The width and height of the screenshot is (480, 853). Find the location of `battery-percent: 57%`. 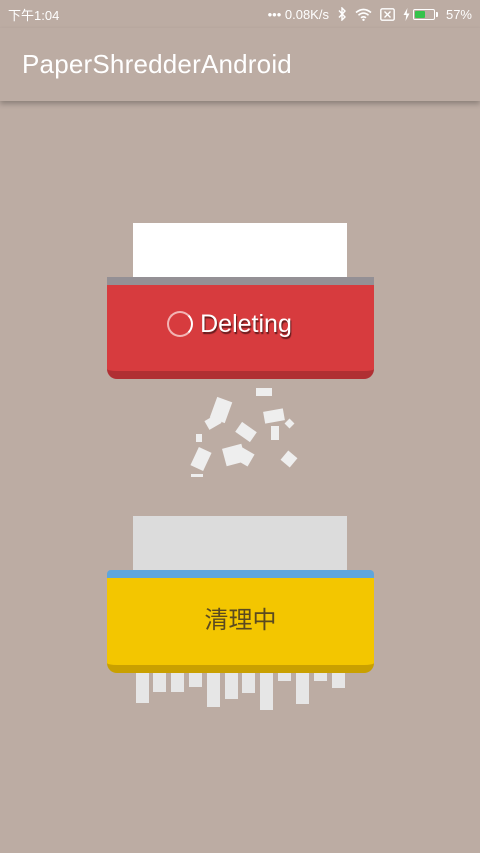

battery-percent: 57% is located at coordinates (458, 14).